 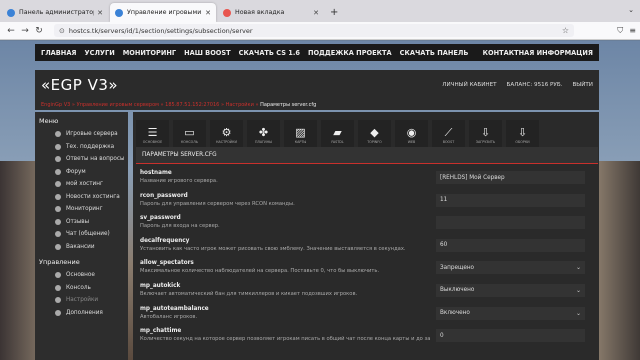 What do you see at coordinates (81, 247) in the screenshot?
I see `sidebar-item-jobs: Вакансии` at bounding box center [81, 247].